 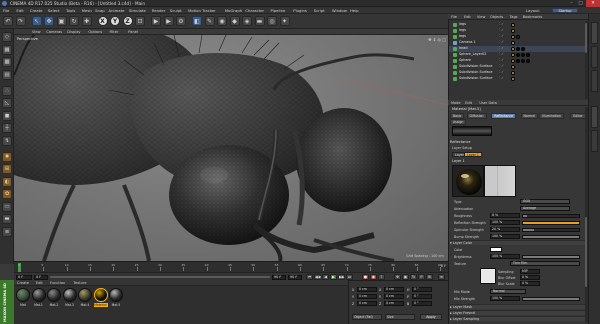 What do you see at coordinates (505, 223) in the screenshot?
I see `property-field: 100 %` at bounding box center [505, 223].